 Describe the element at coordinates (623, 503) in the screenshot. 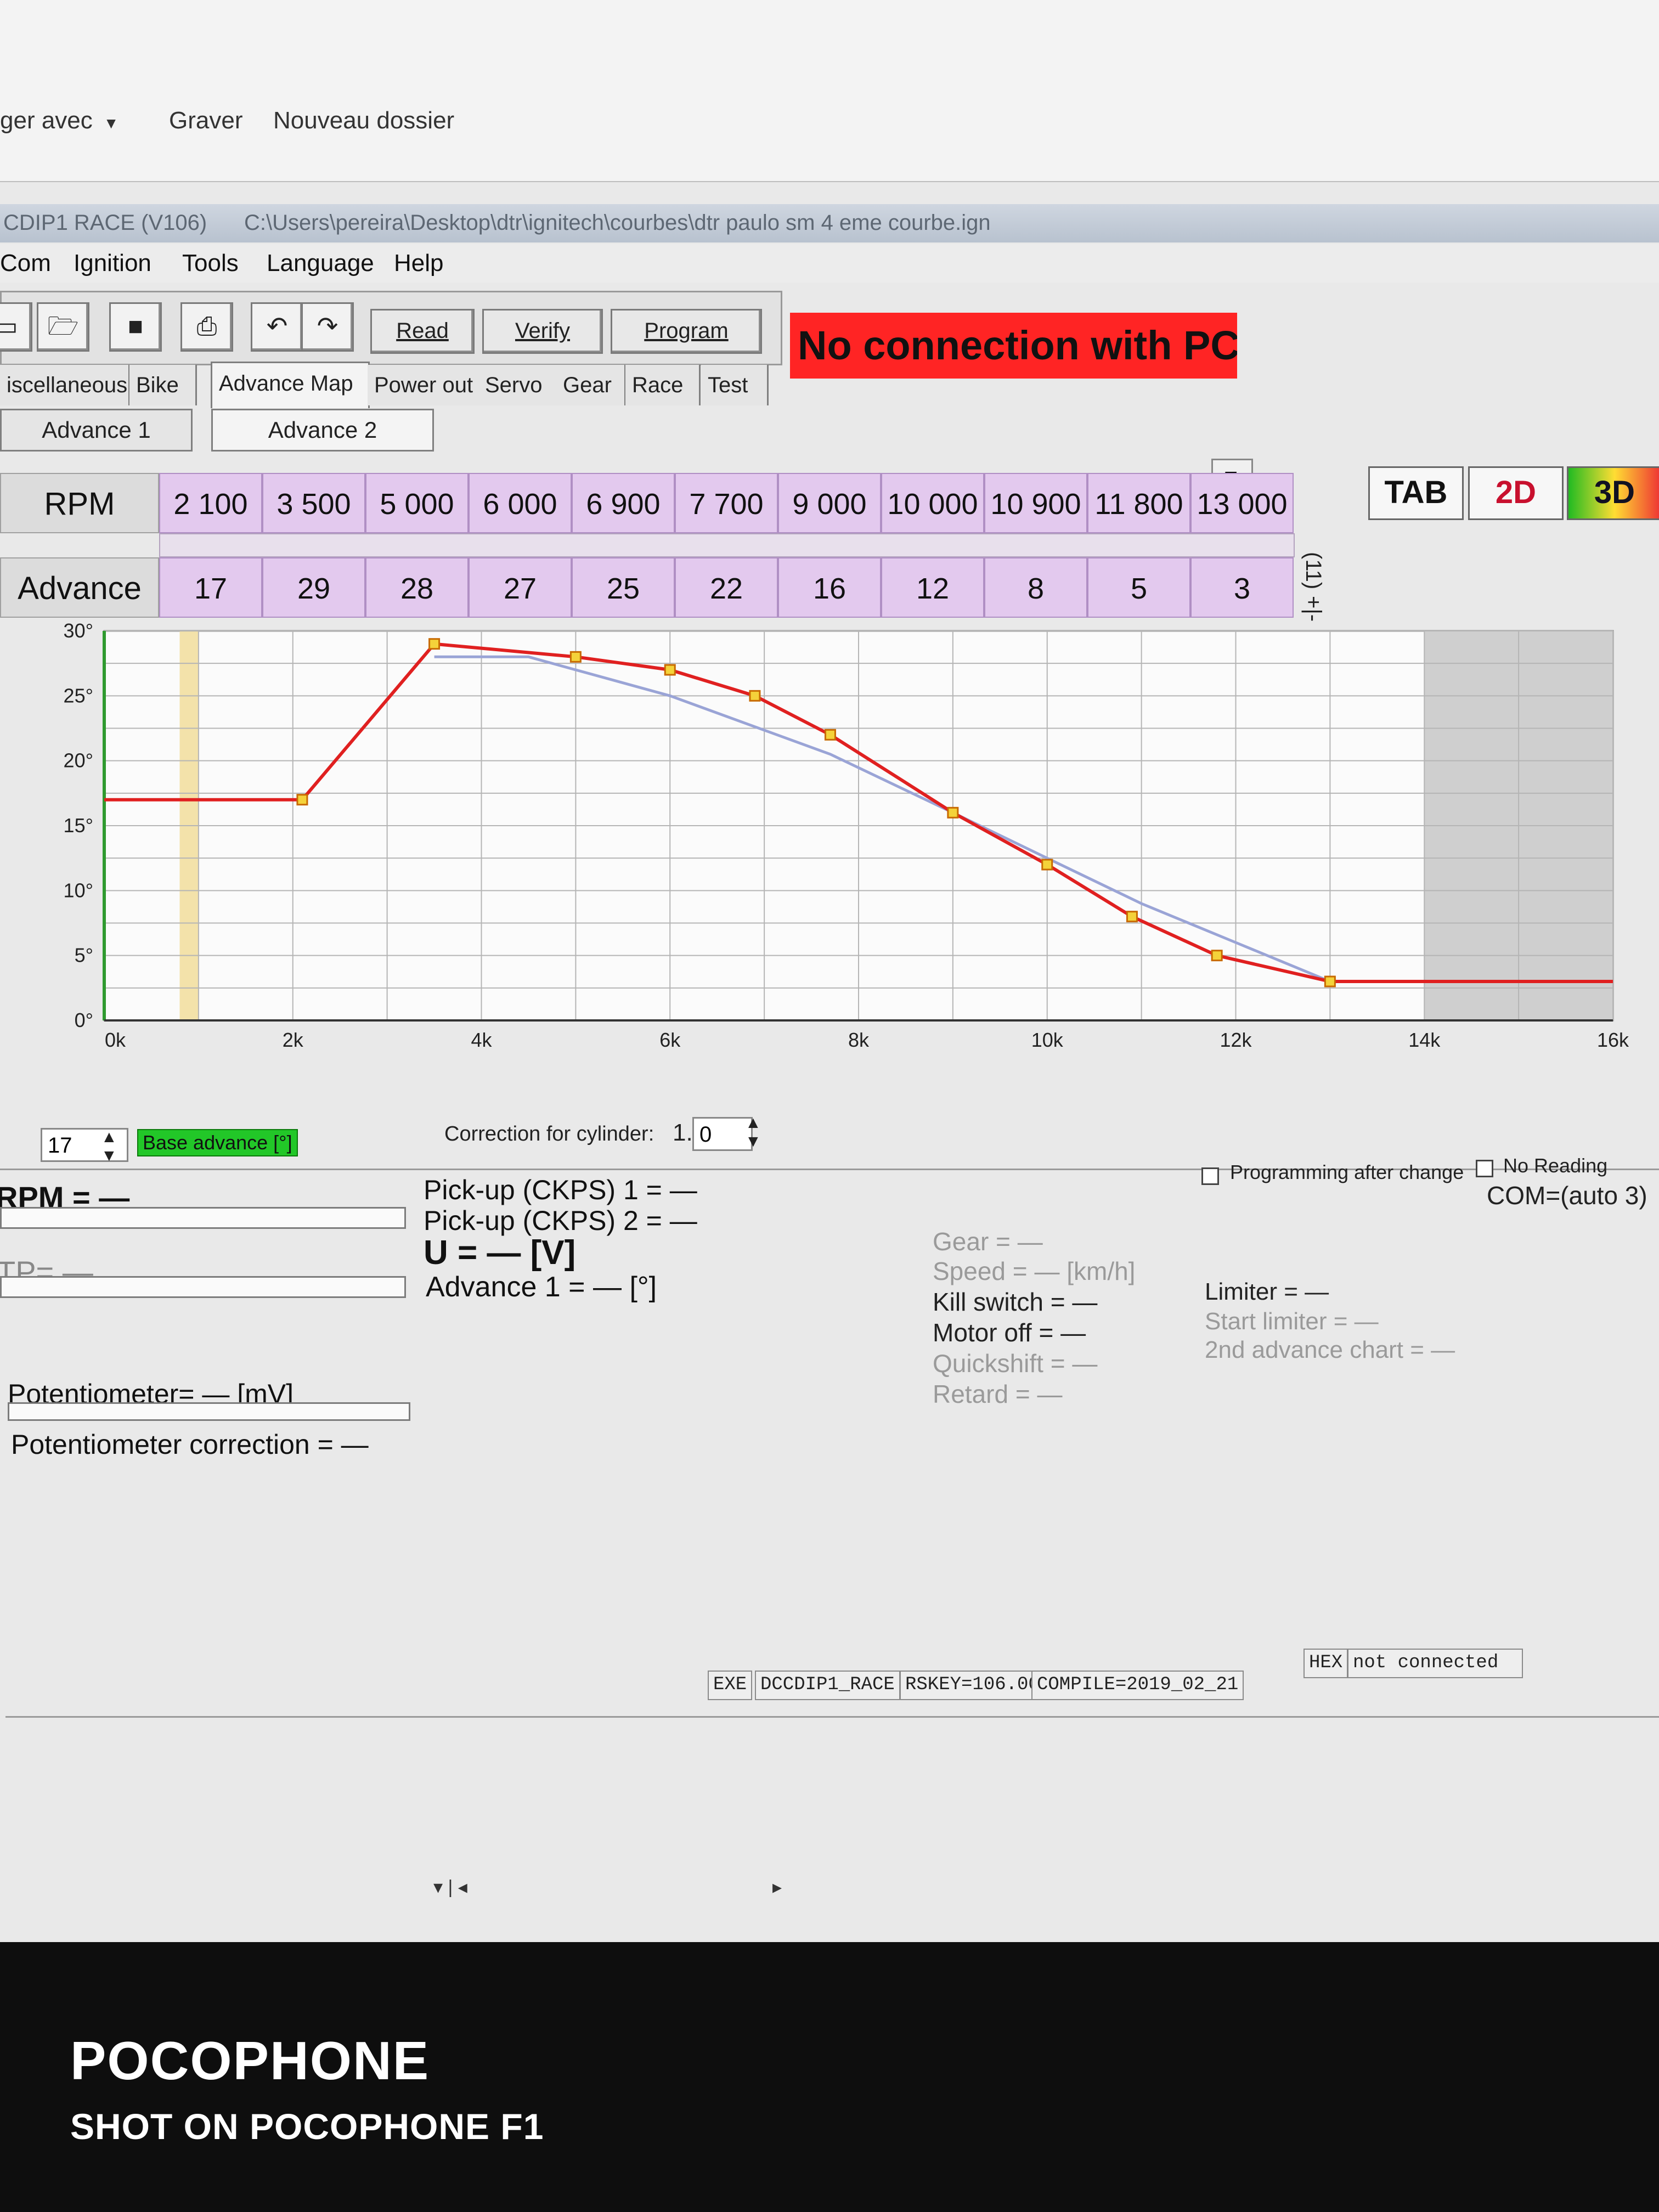

I see `rpm-cell: 6 900` at that location.